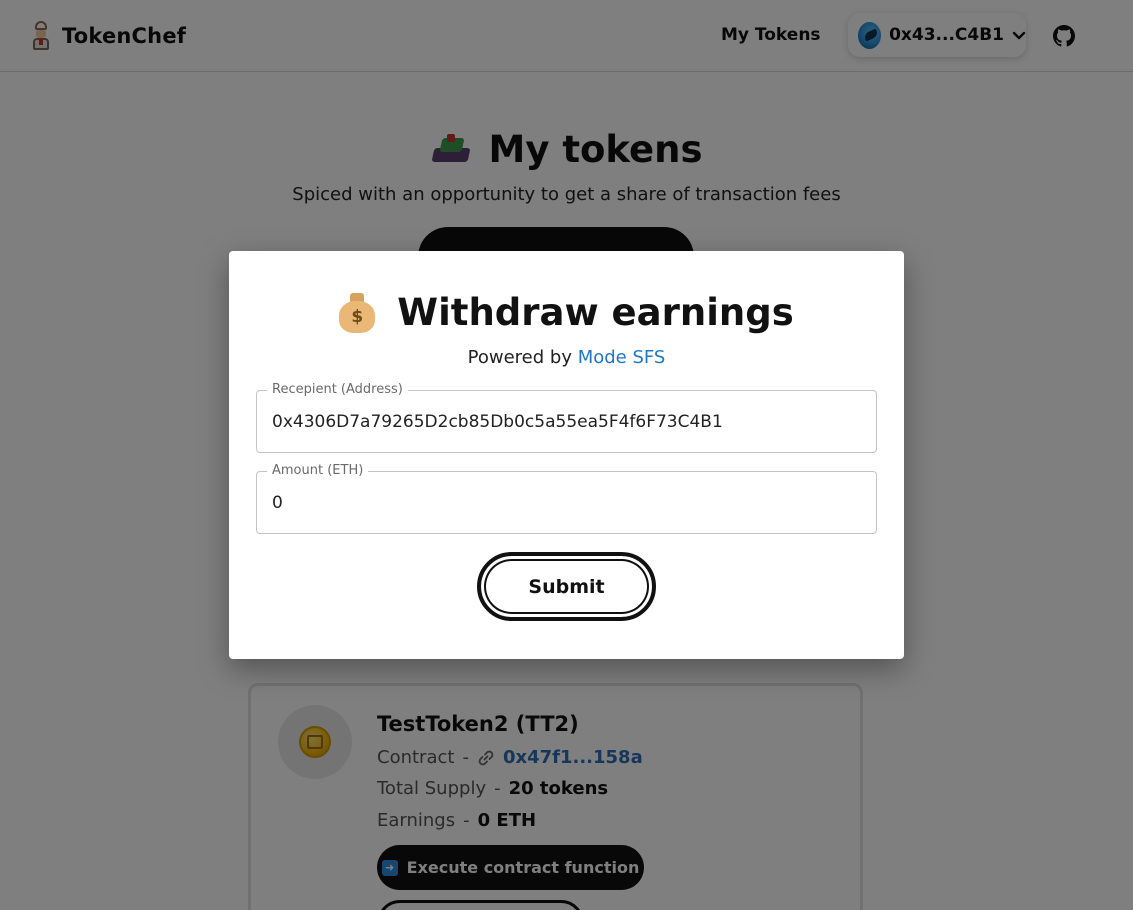 This screenshot has width=1133, height=910. I want to click on amount-input, so click(567, 503).